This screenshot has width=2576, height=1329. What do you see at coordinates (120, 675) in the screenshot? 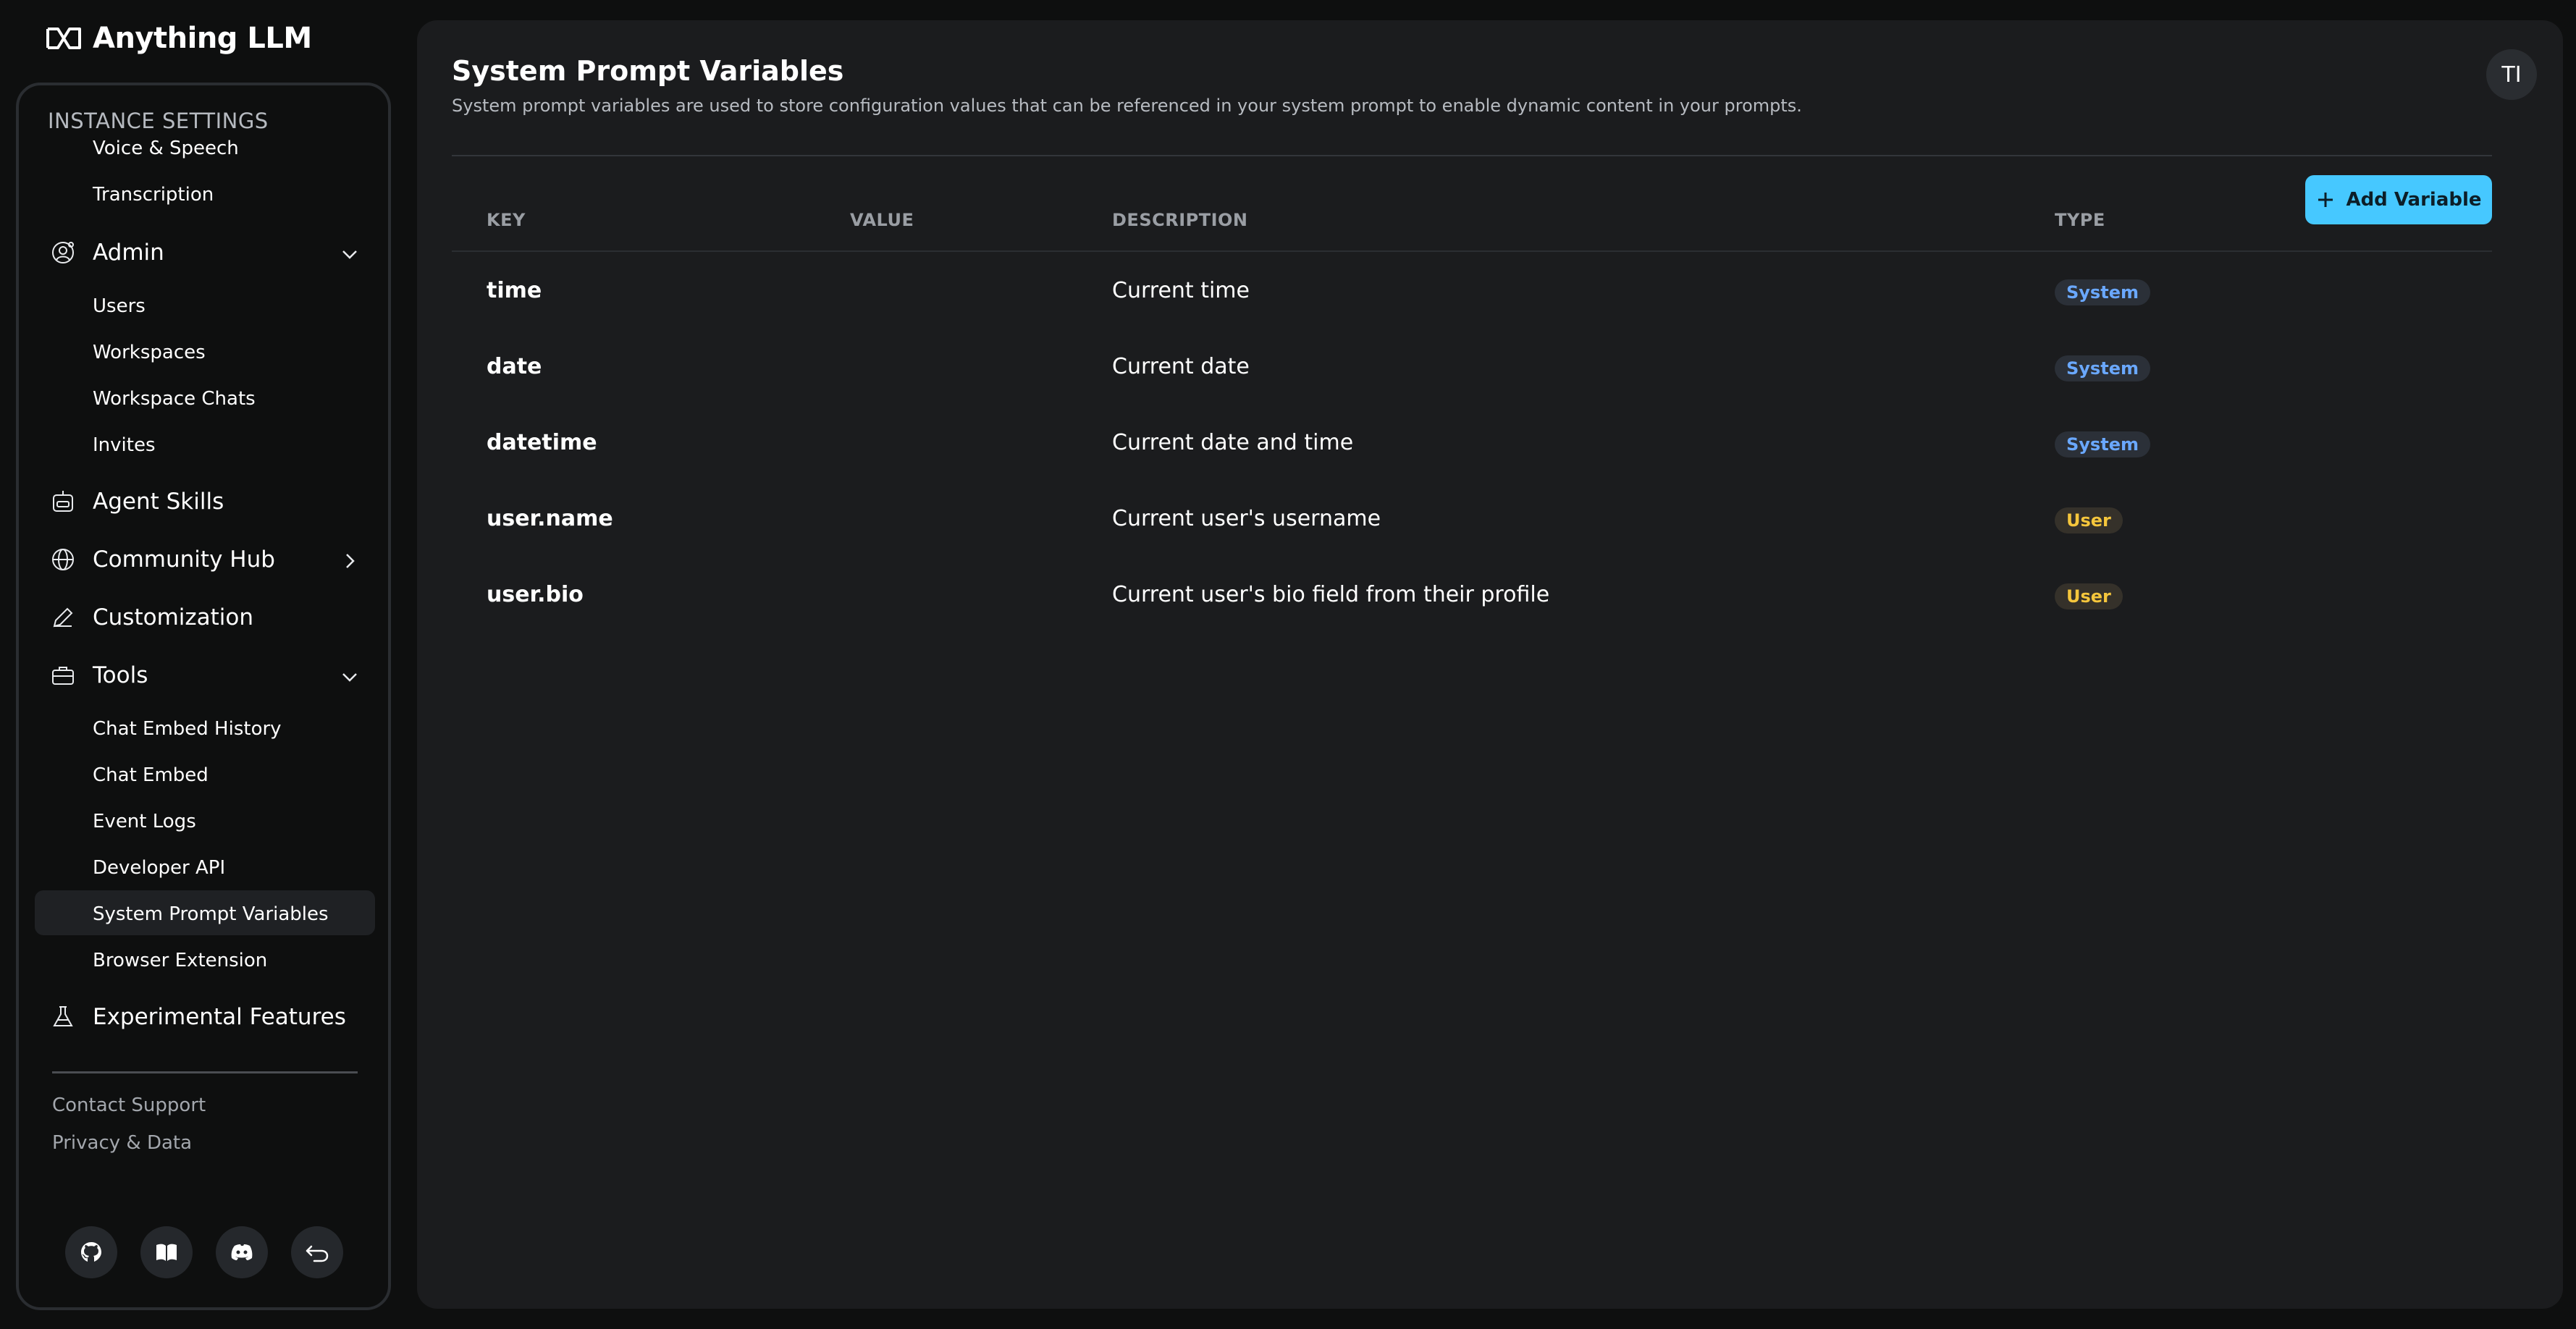
I see `sidebar-item-label: Tools` at bounding box center [120, 675].